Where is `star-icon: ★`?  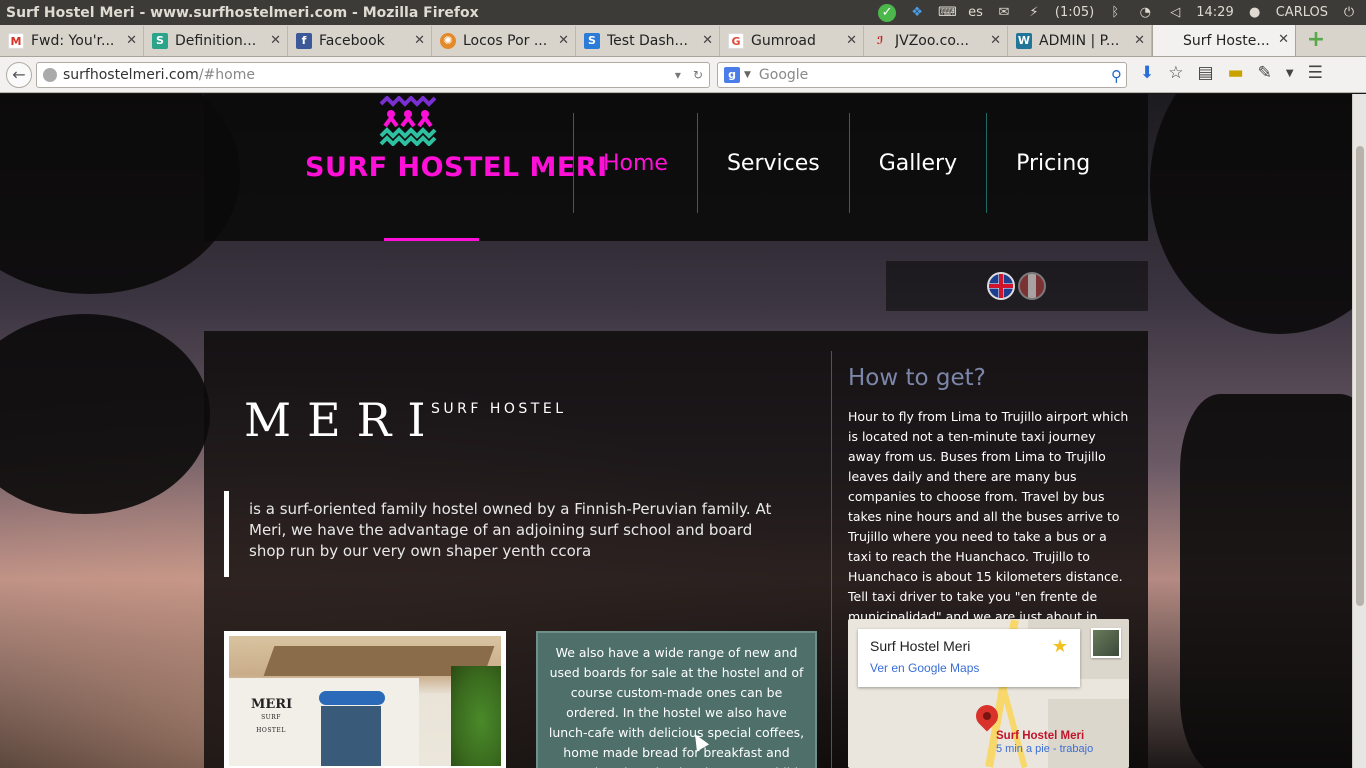
star-icon: ★ is located at coordinates (1060, 646).